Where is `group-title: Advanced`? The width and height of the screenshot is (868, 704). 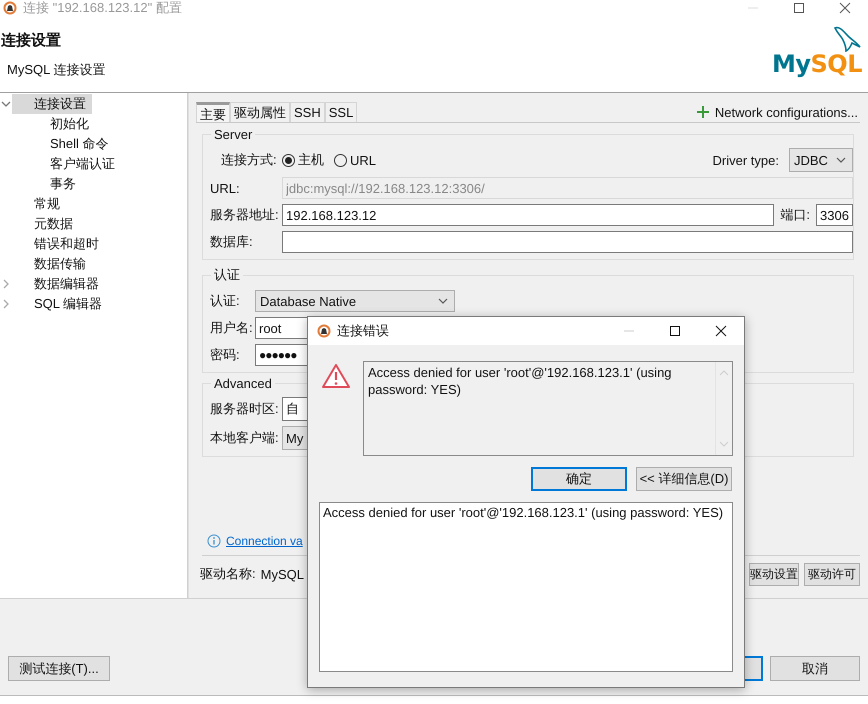 group-title: Advanced is located at coordinates (243, 383).